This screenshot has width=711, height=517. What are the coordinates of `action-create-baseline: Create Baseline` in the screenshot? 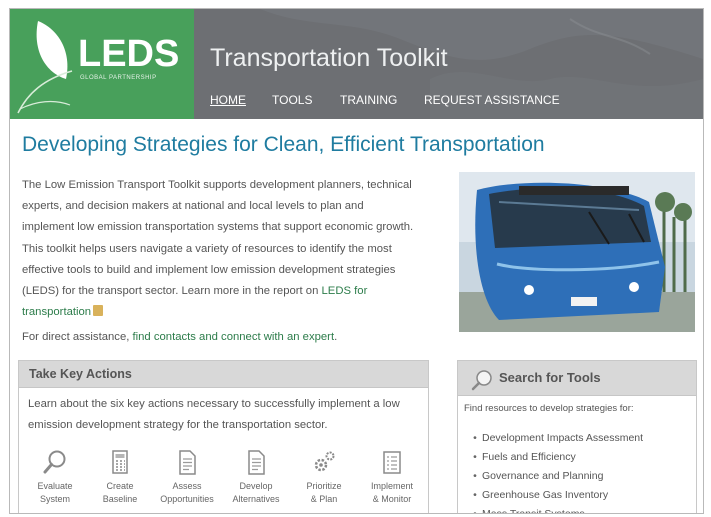 It's located at (120, 477).